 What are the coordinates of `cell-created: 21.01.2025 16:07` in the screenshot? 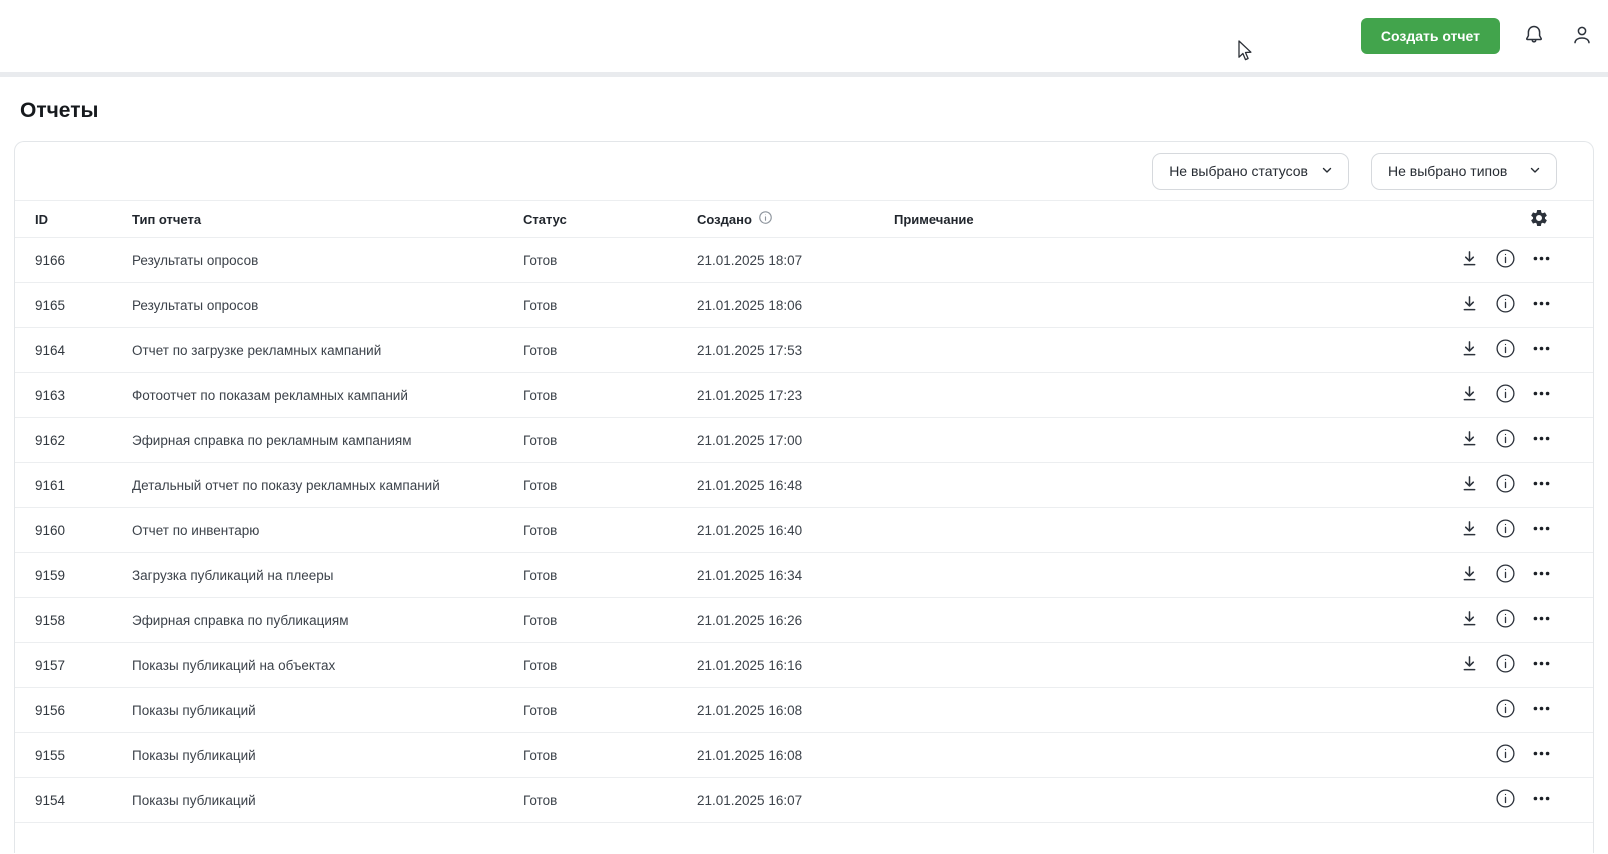 It's located at (750, 800).